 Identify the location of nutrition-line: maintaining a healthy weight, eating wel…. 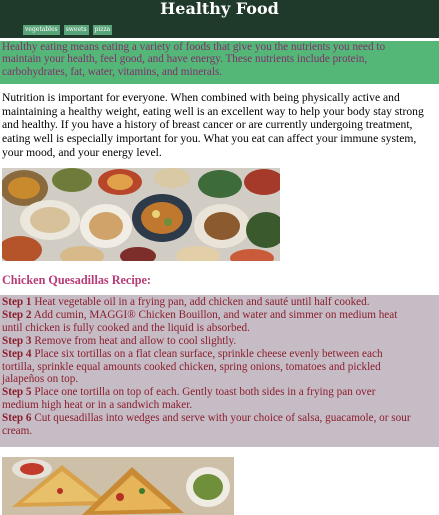
(213, 111).